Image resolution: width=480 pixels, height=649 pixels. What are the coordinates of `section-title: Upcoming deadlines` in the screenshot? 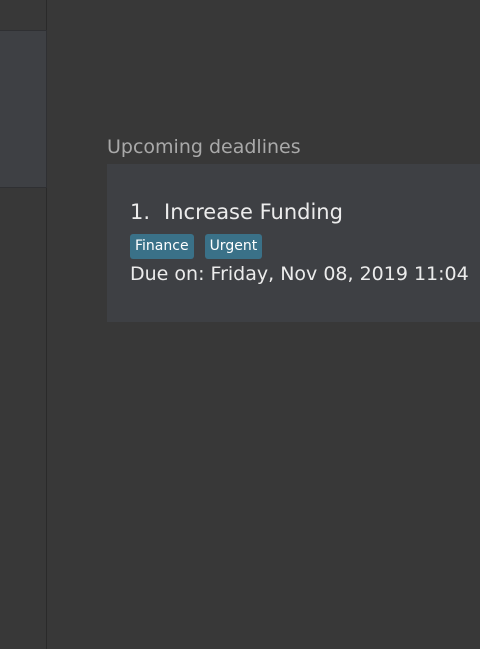 It's located at (204, 147).